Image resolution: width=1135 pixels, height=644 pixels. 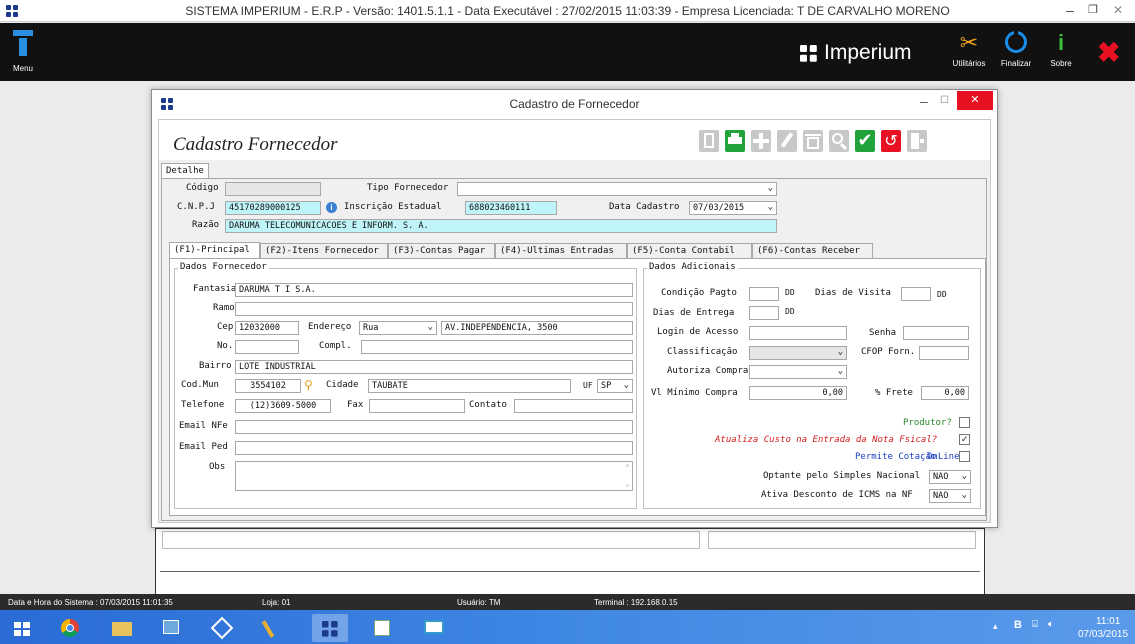 What do you see at coordinates (964, 439) in the screenshot?
I see `atualiza-custo-checkbox: ✓` at bounding box center [964, 439].